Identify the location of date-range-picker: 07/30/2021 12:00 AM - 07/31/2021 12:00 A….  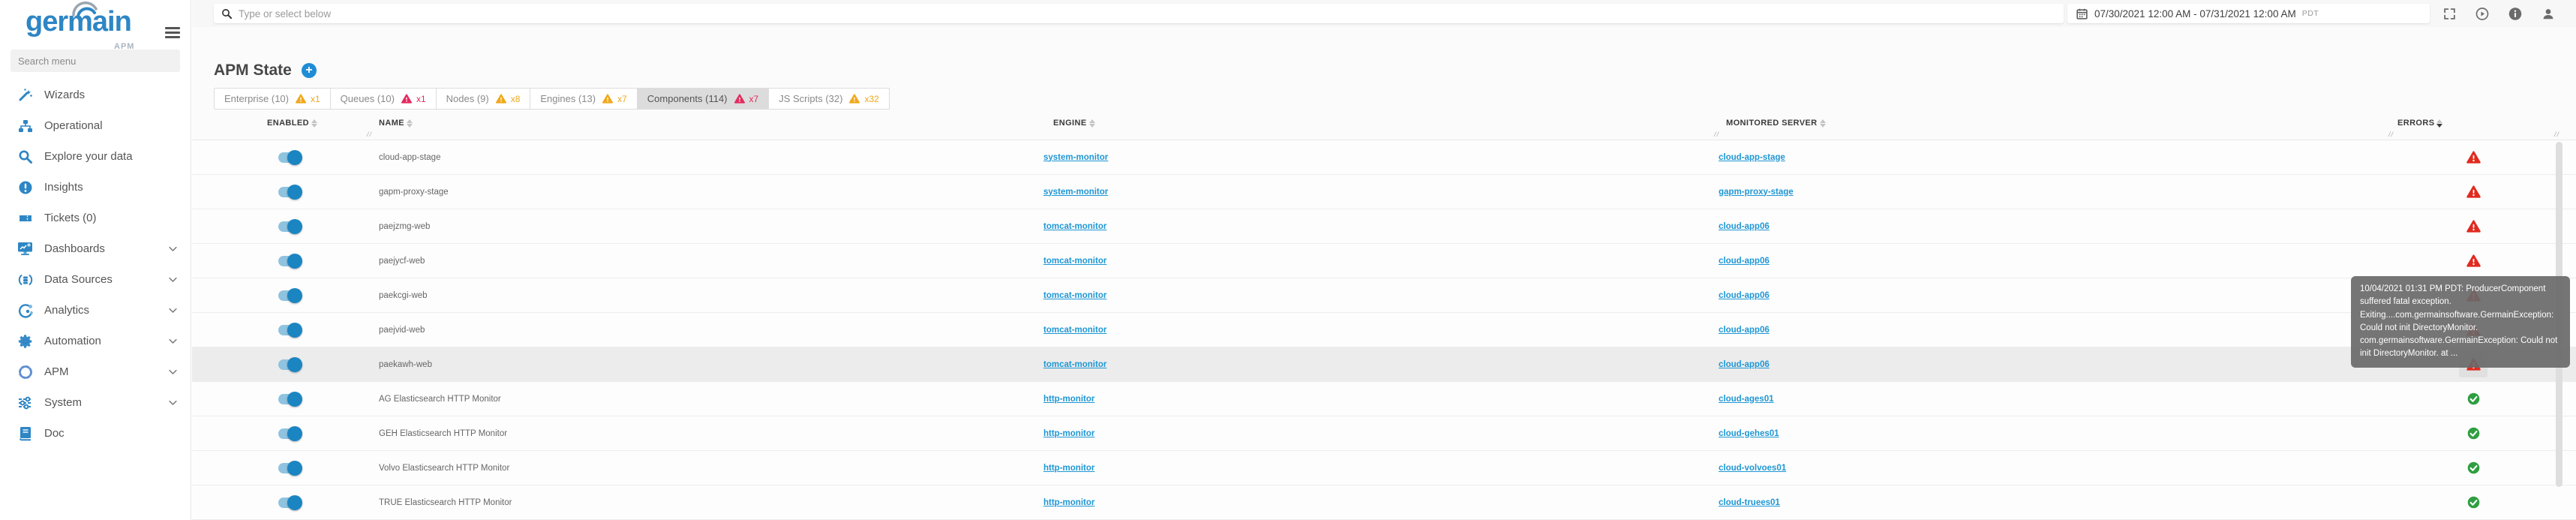
(2248, 13).